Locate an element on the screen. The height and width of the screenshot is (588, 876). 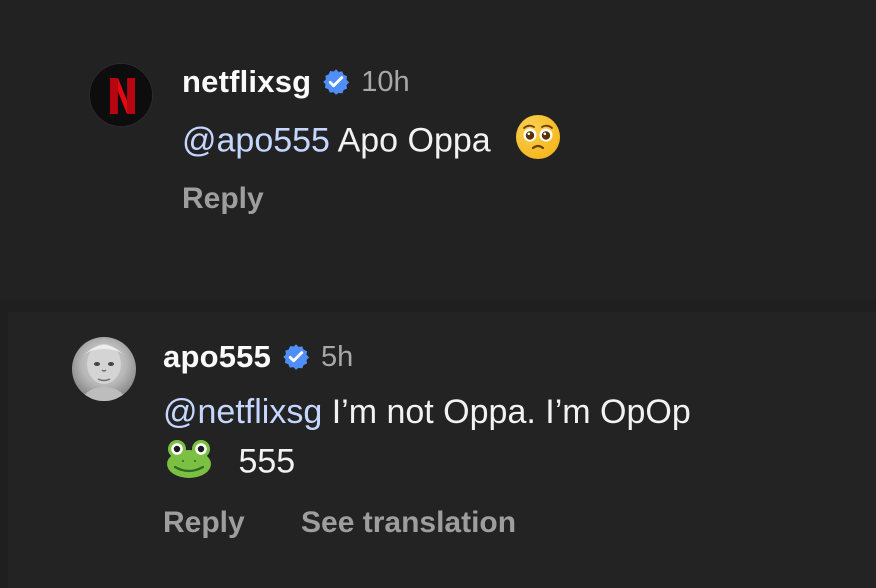
username: apo555 is located at coordinates (217, 357).